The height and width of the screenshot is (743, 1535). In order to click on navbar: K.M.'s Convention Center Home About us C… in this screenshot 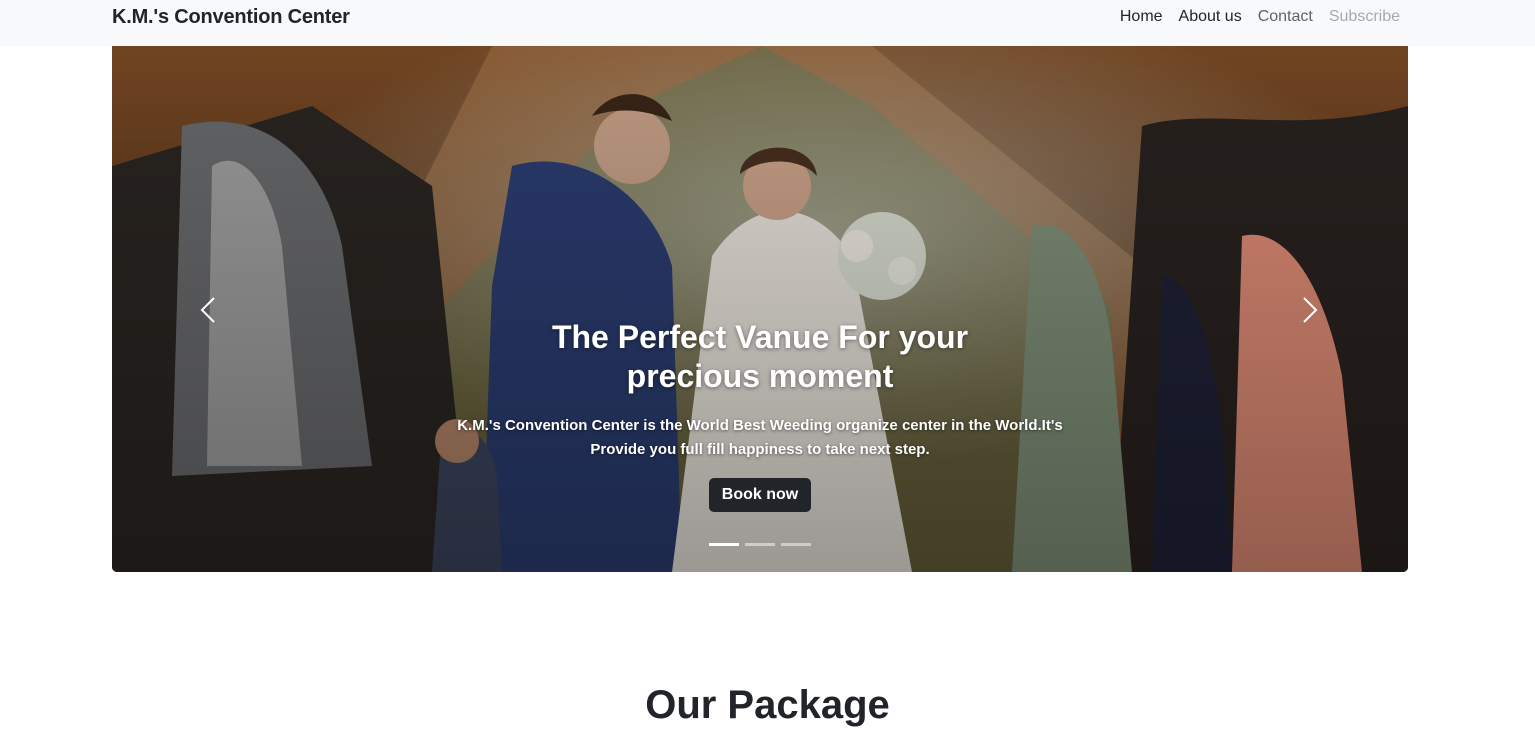, I will do `click(767, 23)`.